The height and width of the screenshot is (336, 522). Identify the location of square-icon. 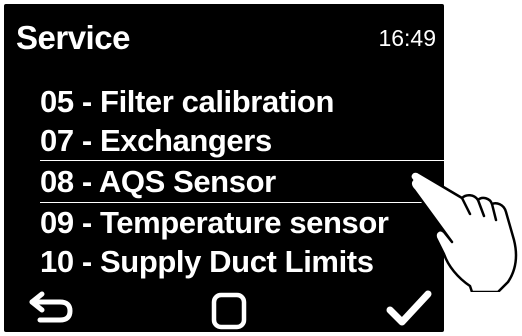
(229, 311).